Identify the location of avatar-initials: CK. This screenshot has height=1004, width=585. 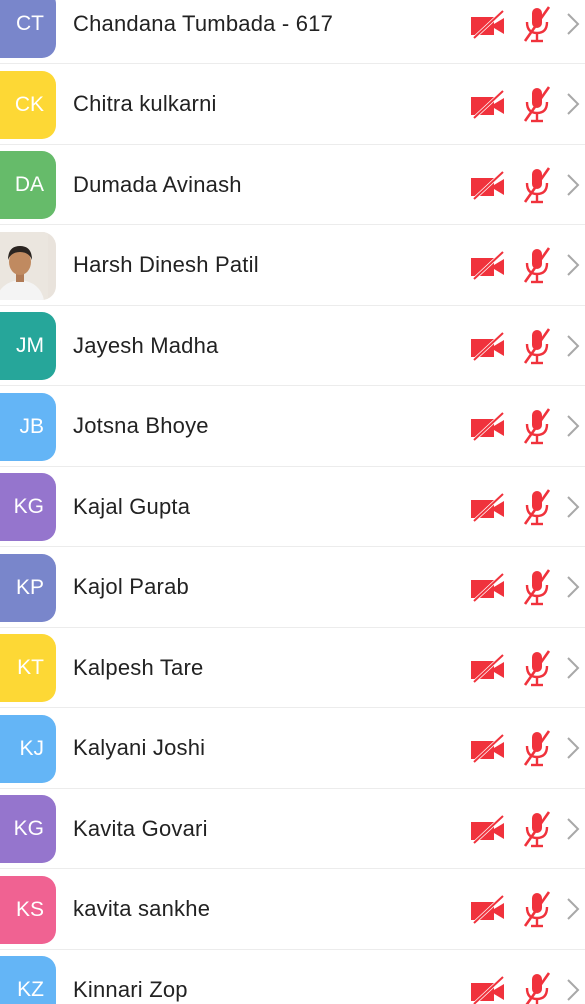
(29, 104).